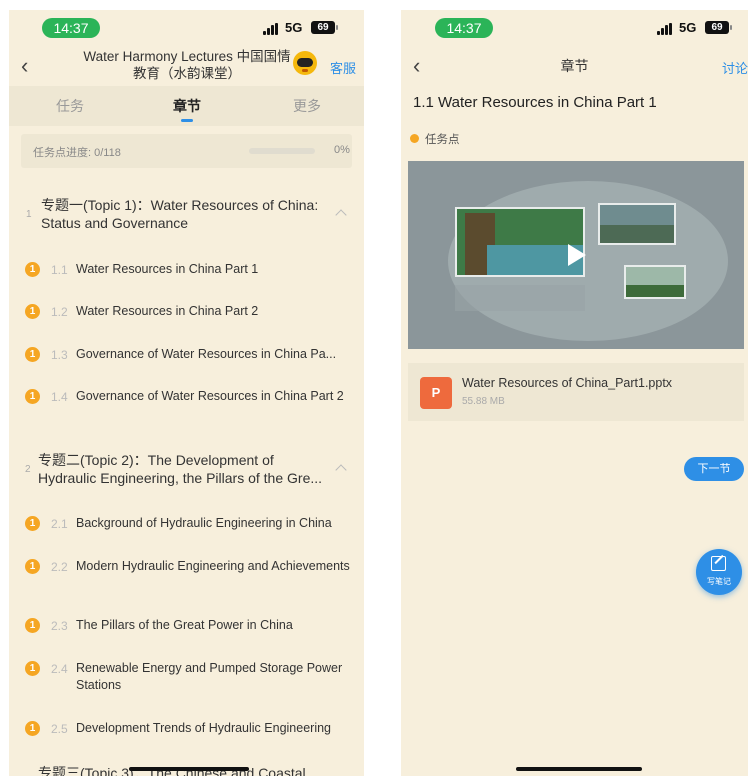 This screenshot has width=748, height=776. I want to click on play-icon, so click(577, 255).